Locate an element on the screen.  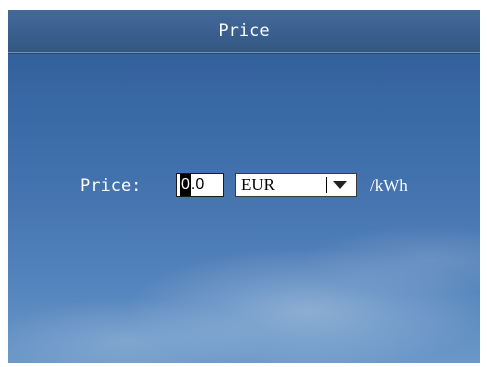
price-input: 0.0 is located at coordinates (200, 185).